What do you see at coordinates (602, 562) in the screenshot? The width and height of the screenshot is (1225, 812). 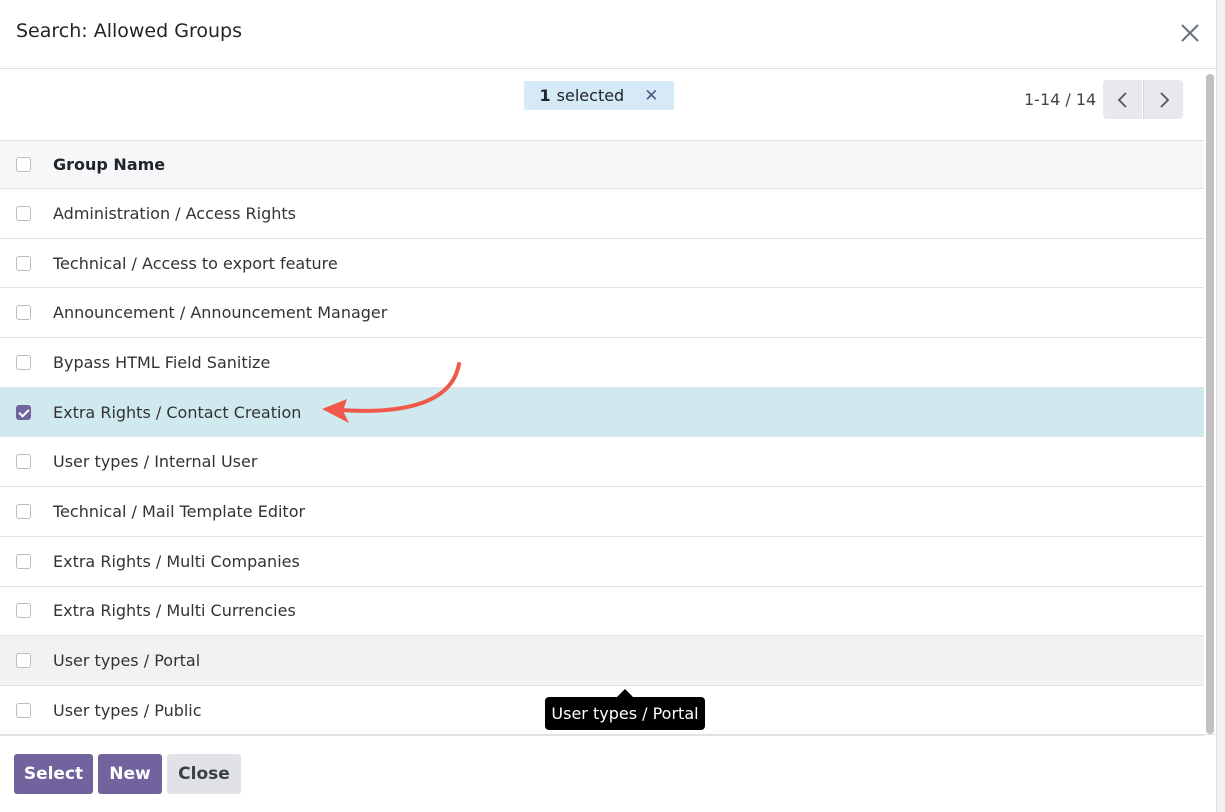 I see `table-row: Extra Rights / Multi Companies` at bounding box center [602, 562].